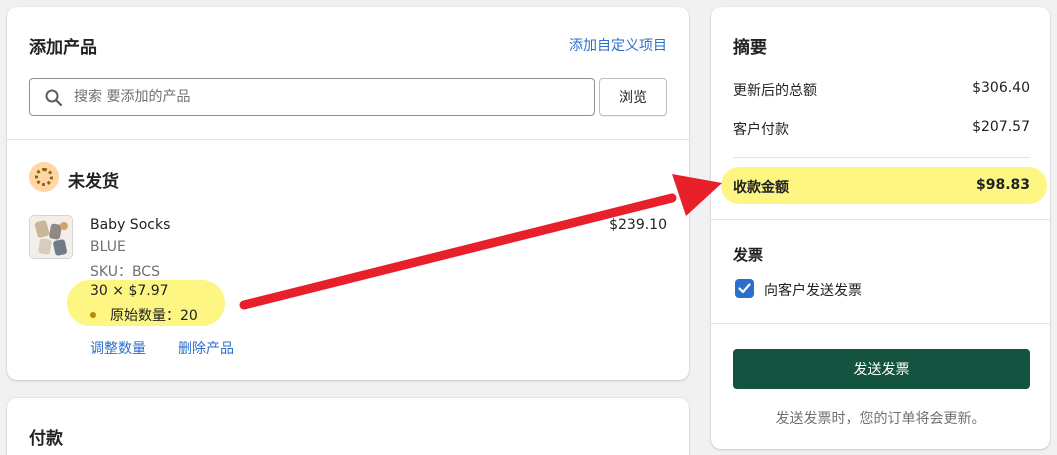  What do you see at coordinates (881, 90) in the screenshot?
I see `summary-row-updated-total: 更新后的总额 $306.40` at bounding box center [881, 90].